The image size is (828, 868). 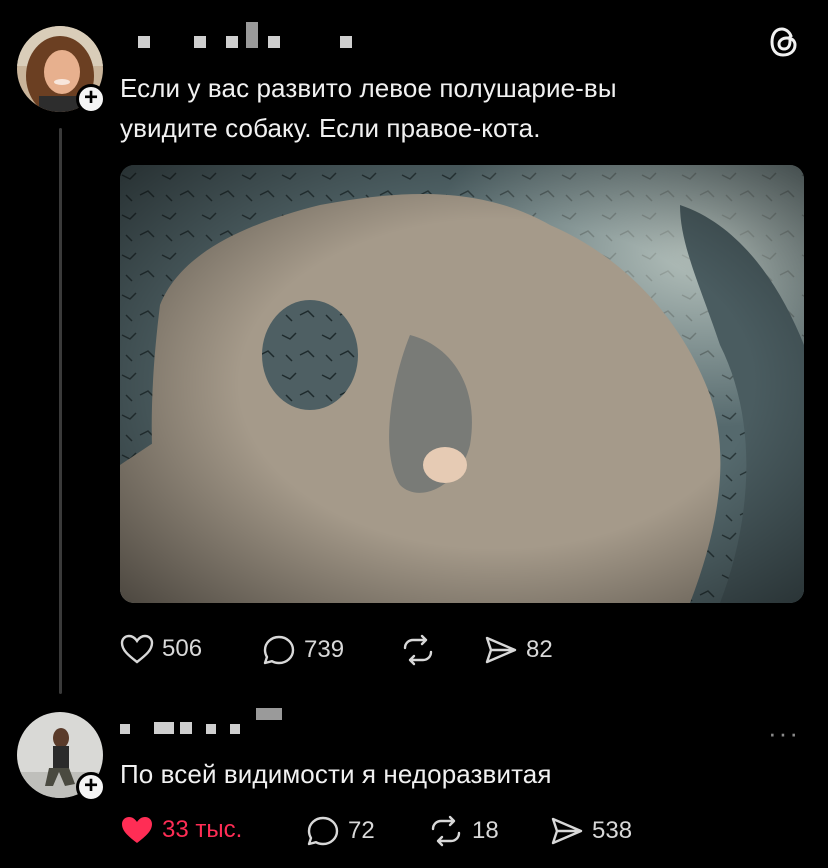 I want to click on repost-action: 18, so click(x=463, y=831).